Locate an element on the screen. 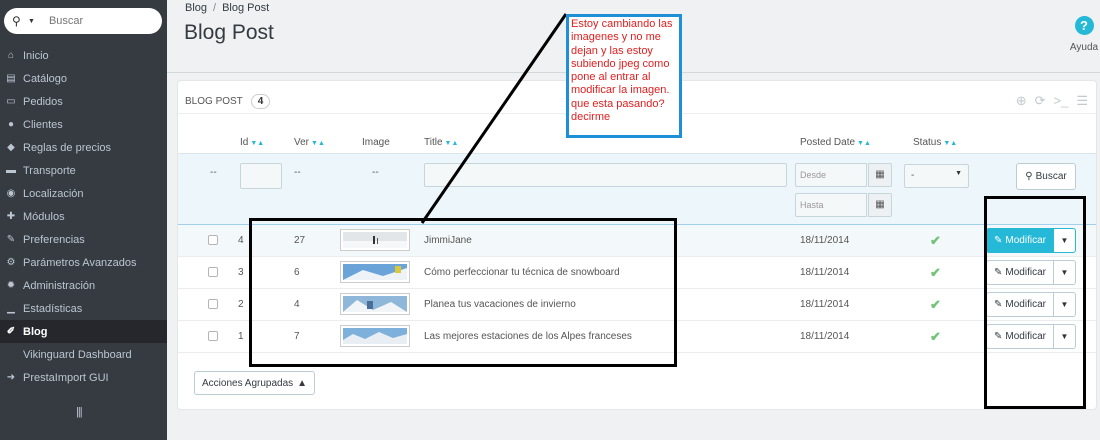 The width and height of the screenshot is (1100, 440). header-id-label: Id is located at coordinates (244, 142).